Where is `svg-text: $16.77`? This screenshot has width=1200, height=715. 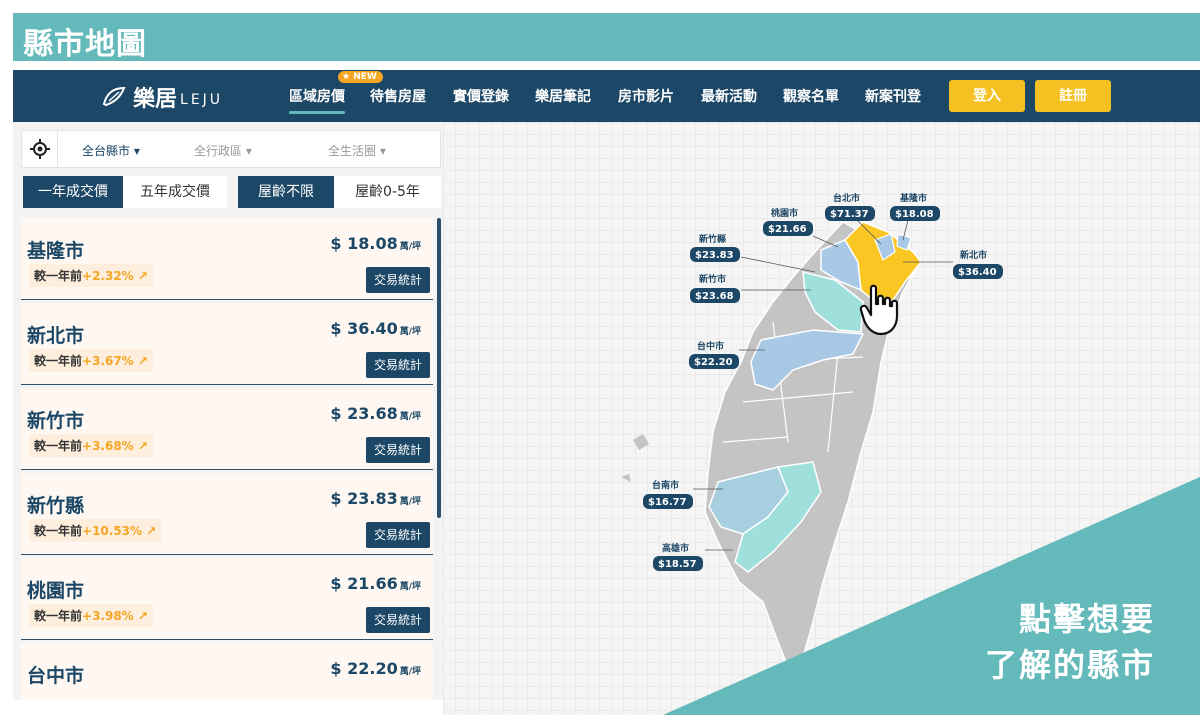
svg-text: $16.77 is located at coordinates (667, 502).